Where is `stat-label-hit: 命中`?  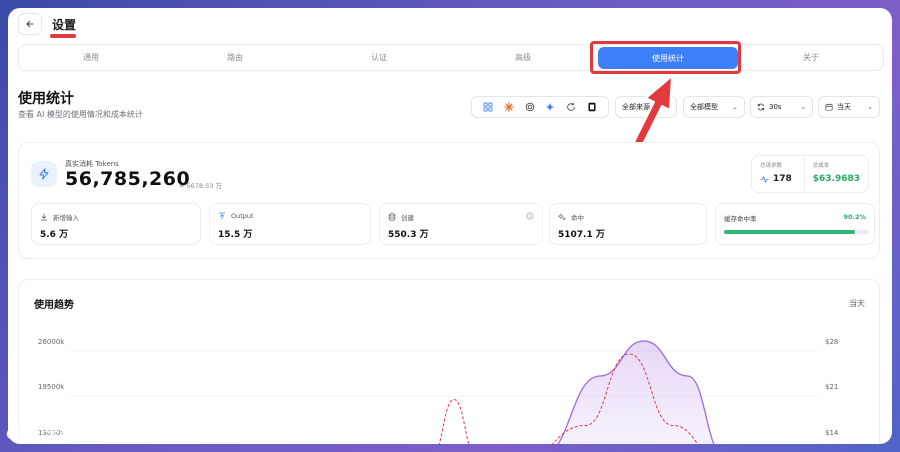
stat-label-hit: 命中 is located at coordinates (571, 217).